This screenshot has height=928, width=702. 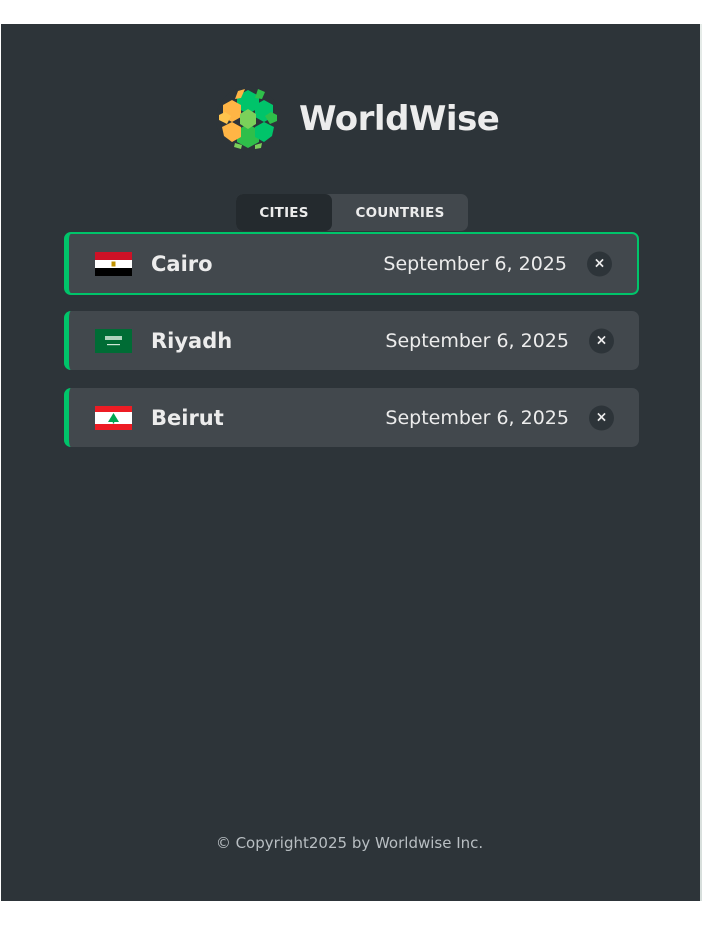 I want to click on city-item-beirut: Beirut September 6, 2025 ×, so click(x=351, y=417).